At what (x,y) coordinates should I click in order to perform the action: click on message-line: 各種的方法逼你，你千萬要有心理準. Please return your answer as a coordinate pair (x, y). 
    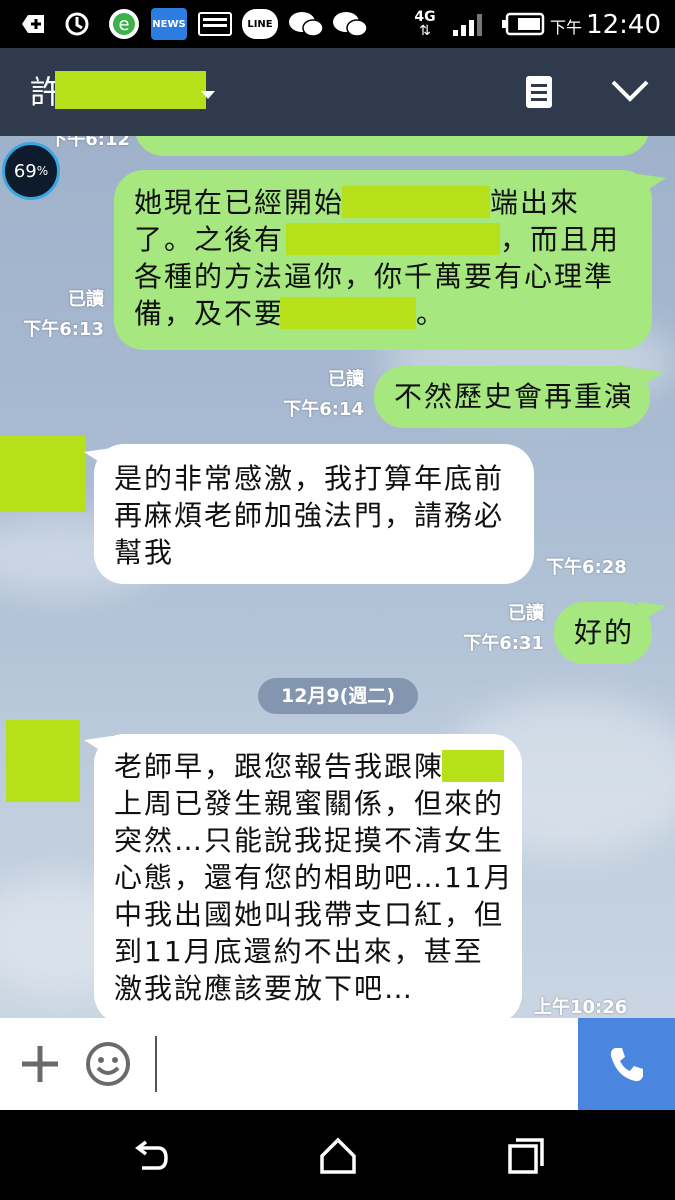
    Looking at the image, I should click on (393, 276).